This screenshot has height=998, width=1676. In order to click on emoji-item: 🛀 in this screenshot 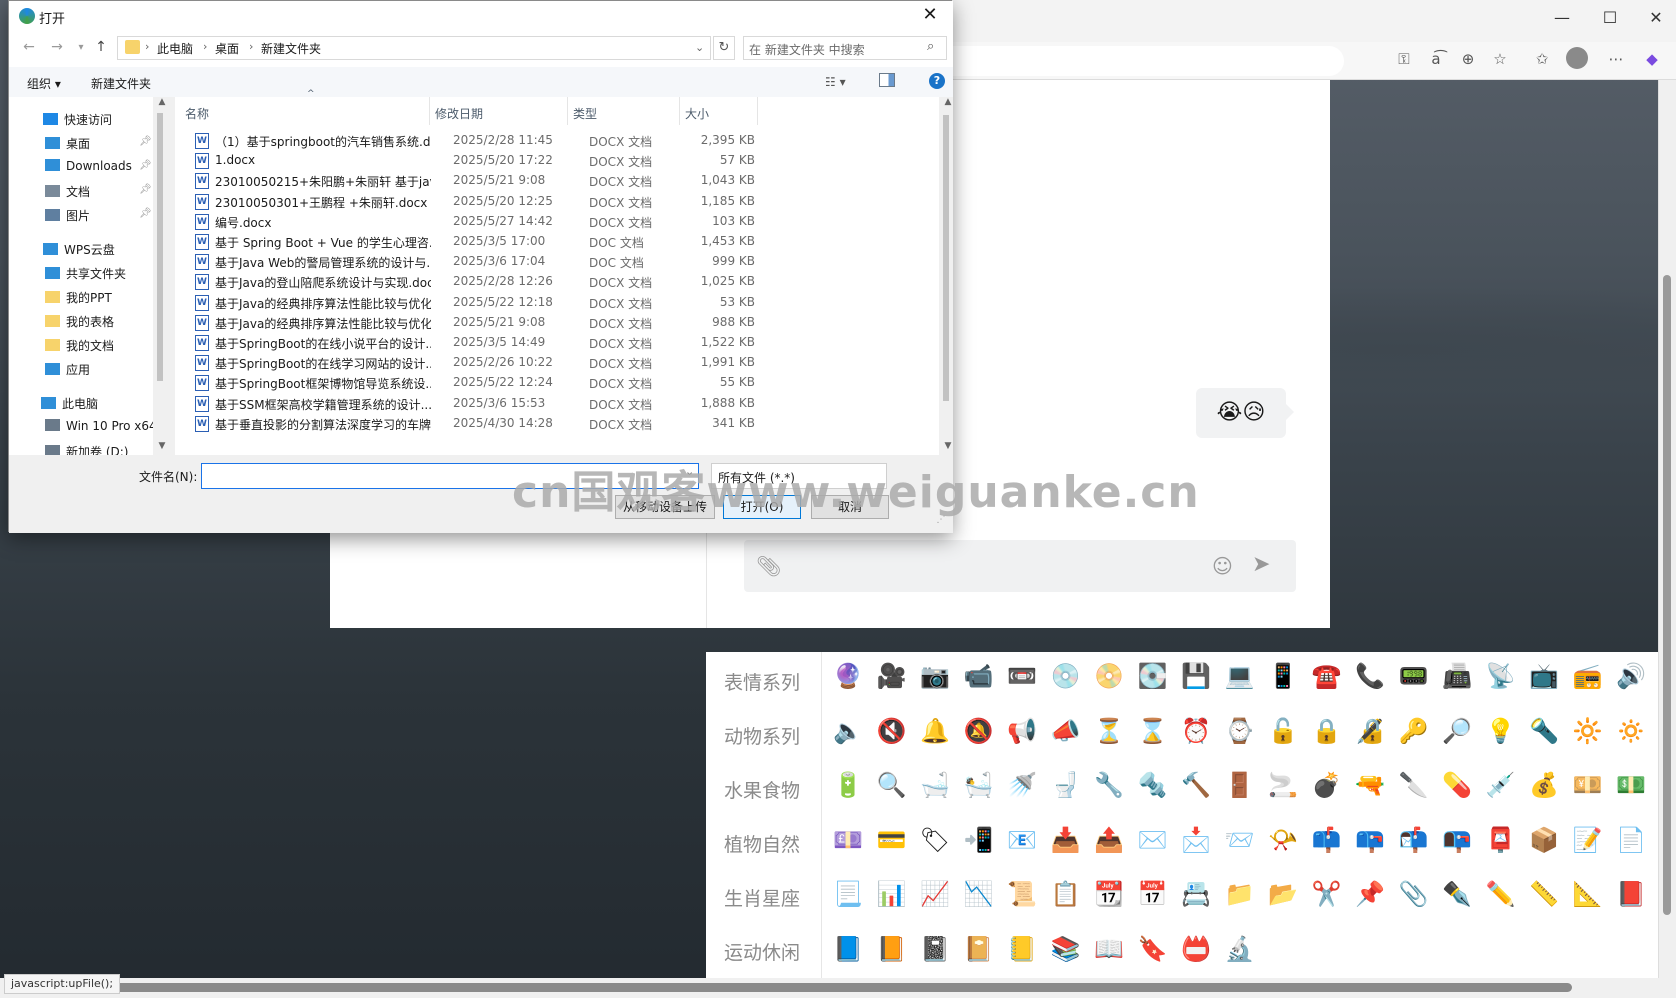, I will do `click(979, 785)`.